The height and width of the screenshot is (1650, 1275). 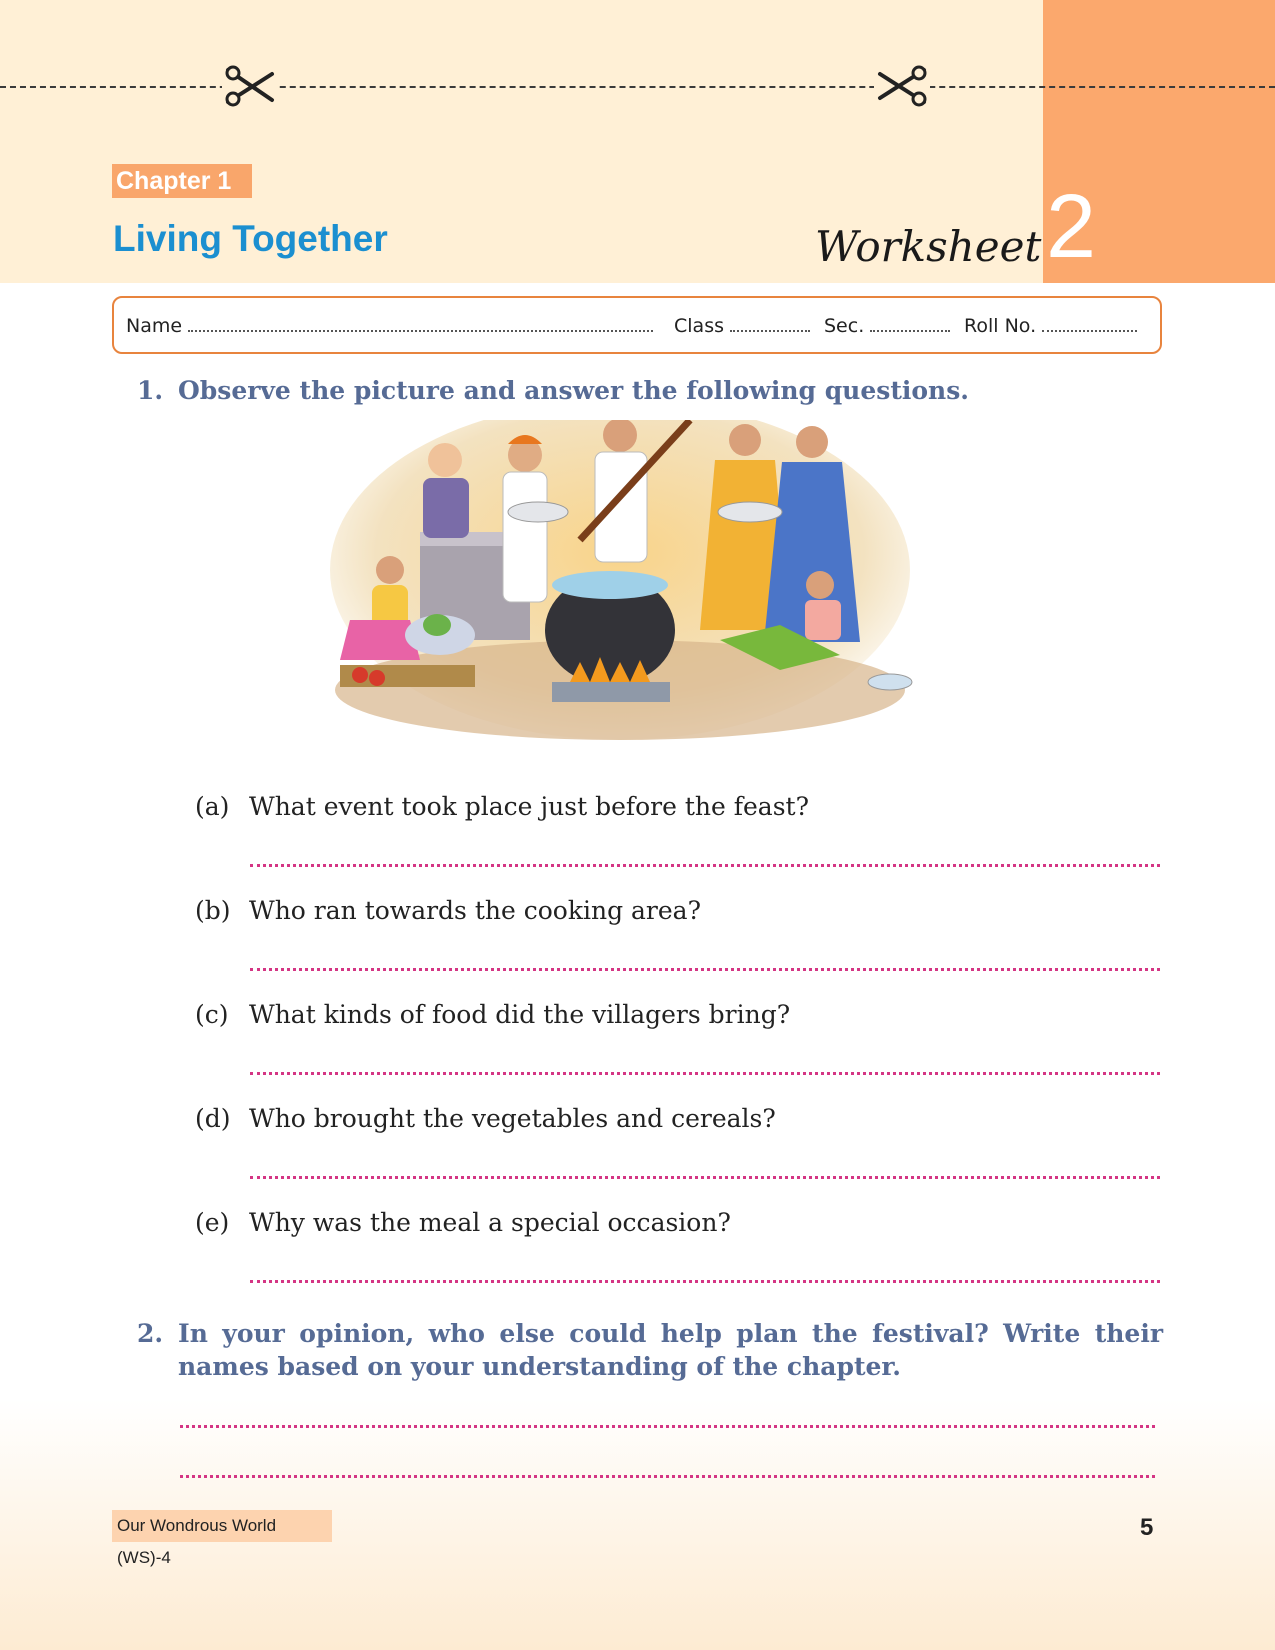 What do you see at coordinates (150, 1333) in the screenshot?
I see `question-2-number: 2.` at bounding box center [150, 1333].